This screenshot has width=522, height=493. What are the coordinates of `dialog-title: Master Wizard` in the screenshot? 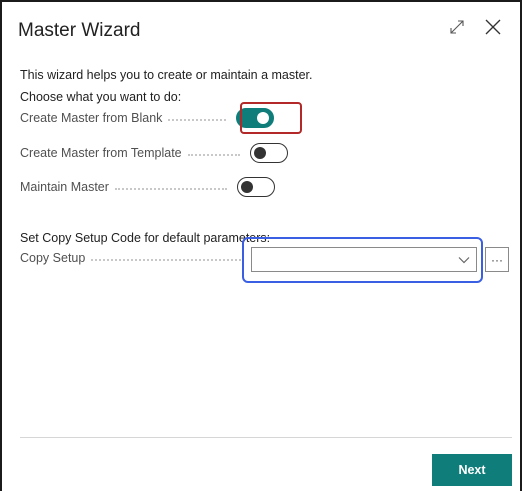 It's located at (79, 30).